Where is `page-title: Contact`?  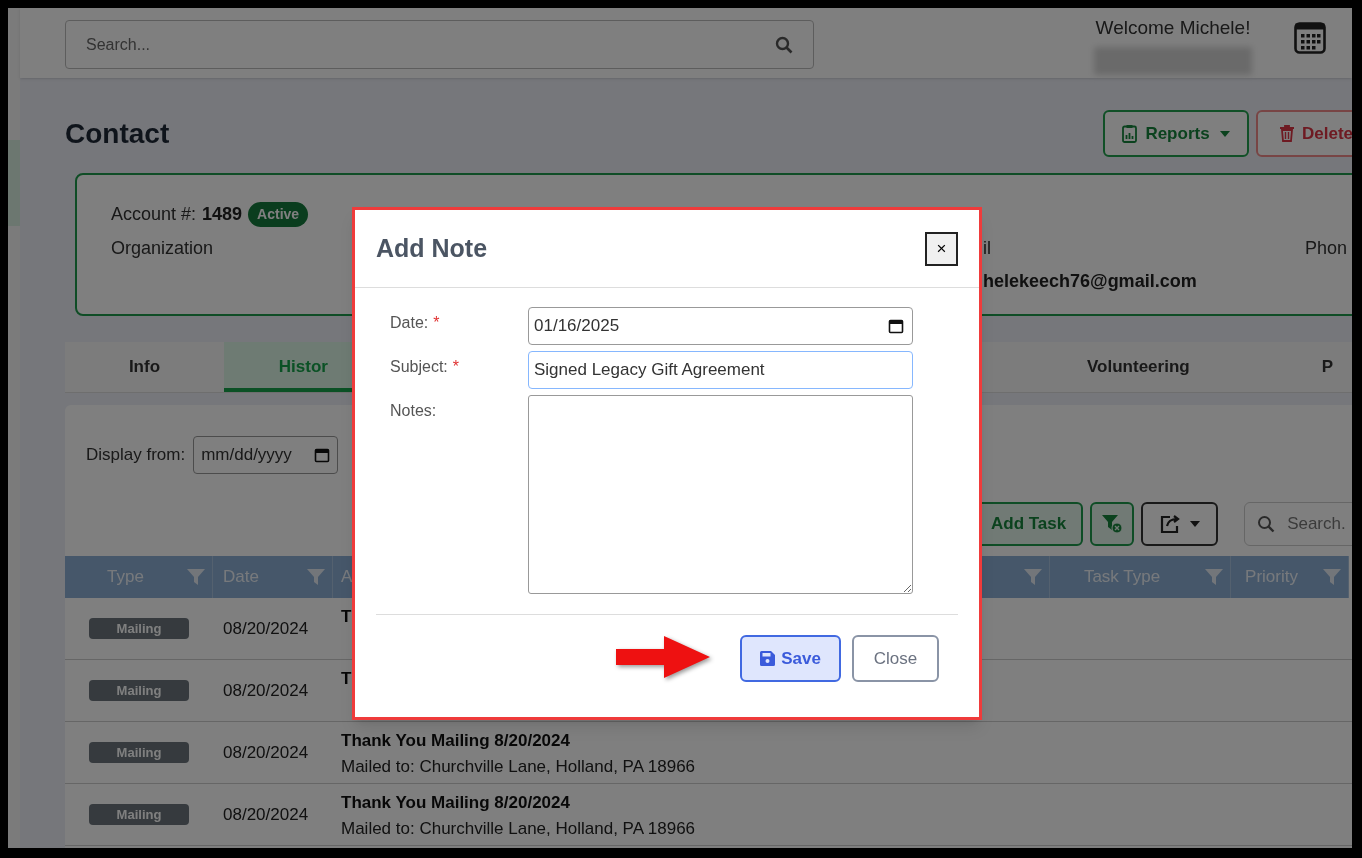 page-title: Contact is located at coordinates (118, 133).